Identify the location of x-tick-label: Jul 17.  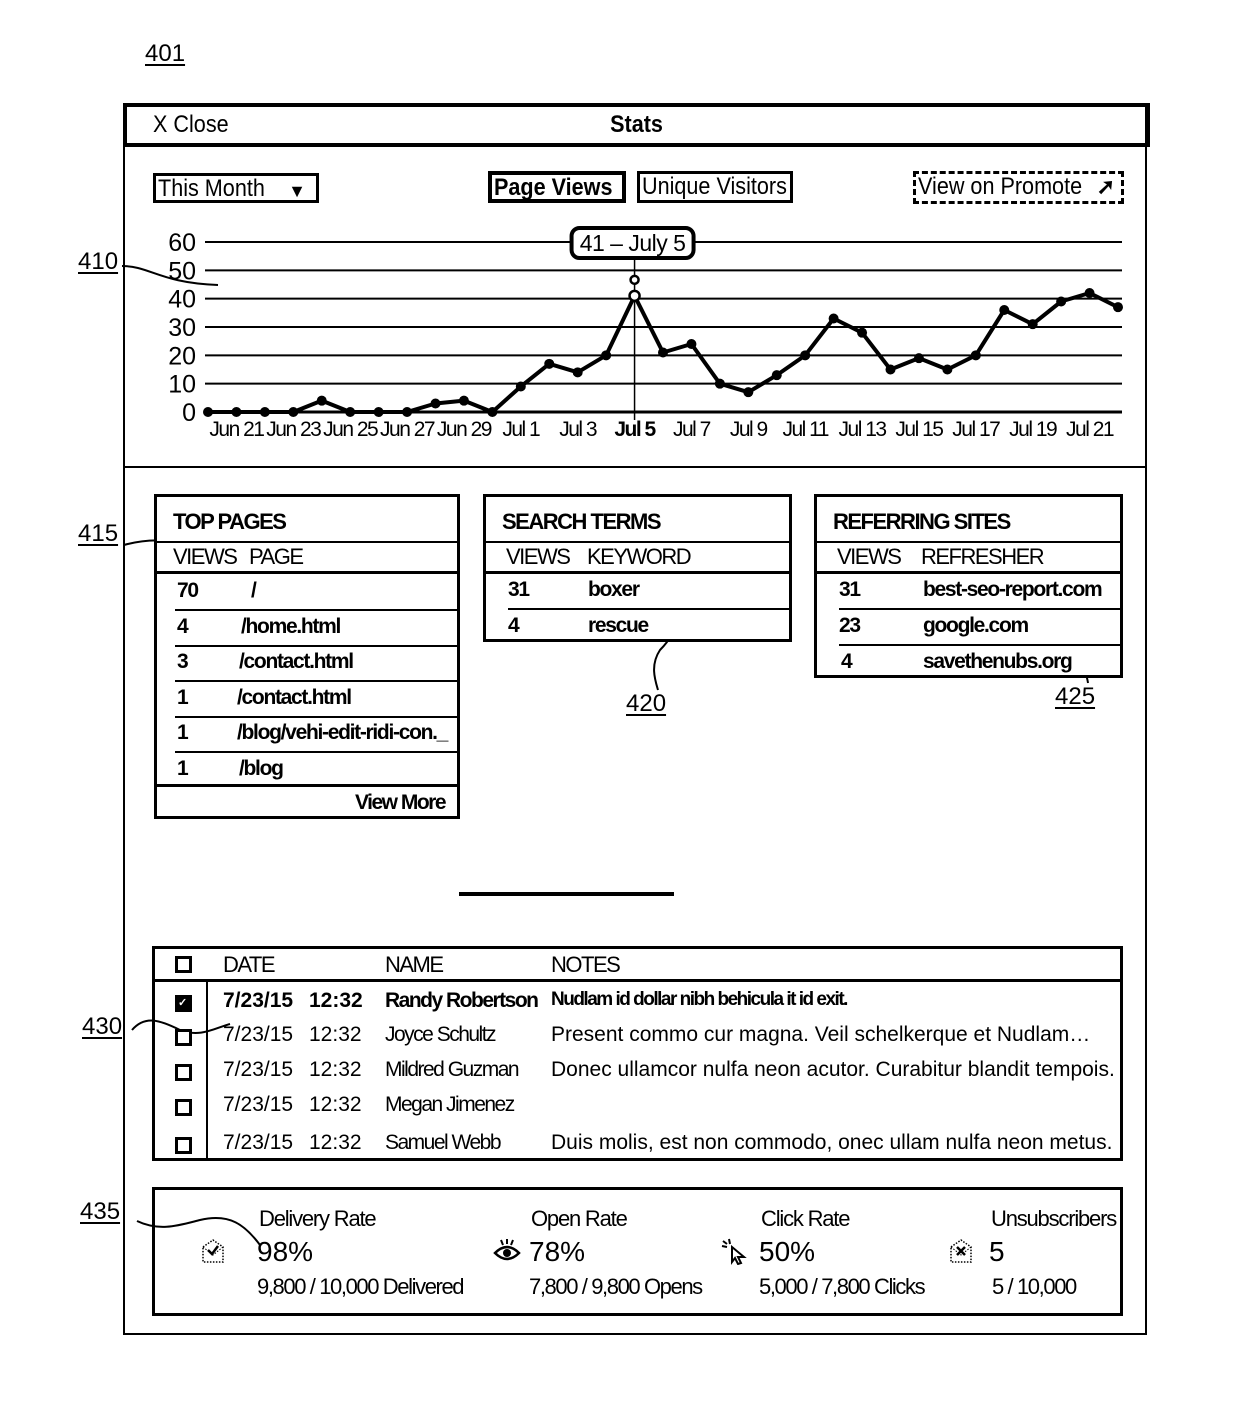
(976, 429).